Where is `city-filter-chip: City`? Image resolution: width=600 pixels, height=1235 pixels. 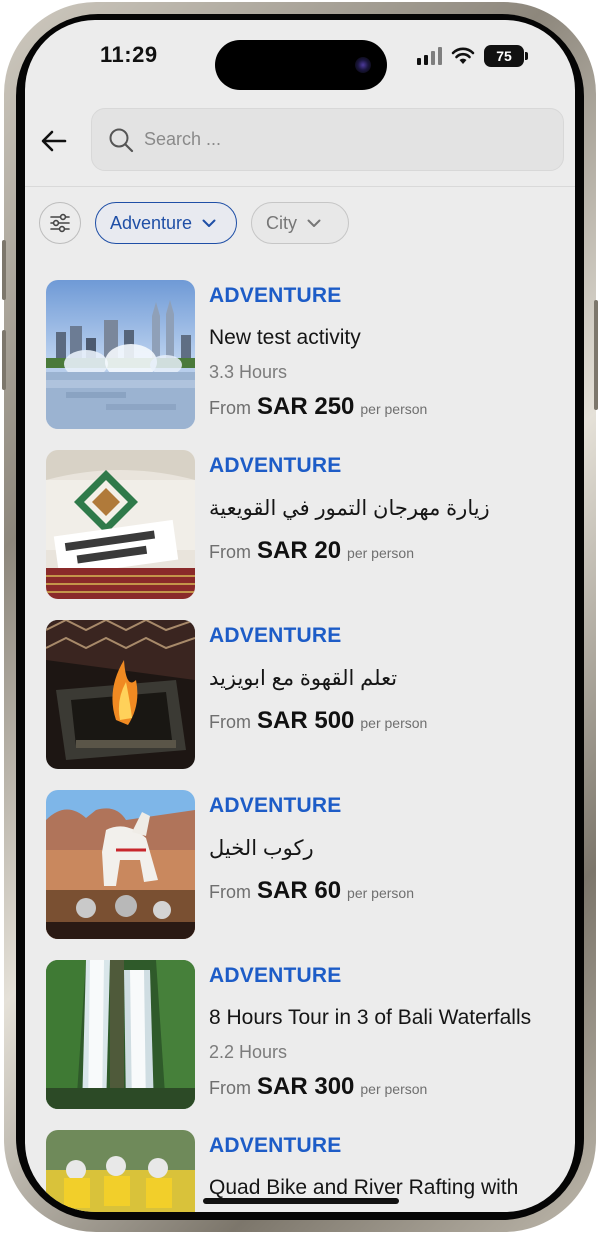 city-filter-chip: City is located at coordinates (300, 223).